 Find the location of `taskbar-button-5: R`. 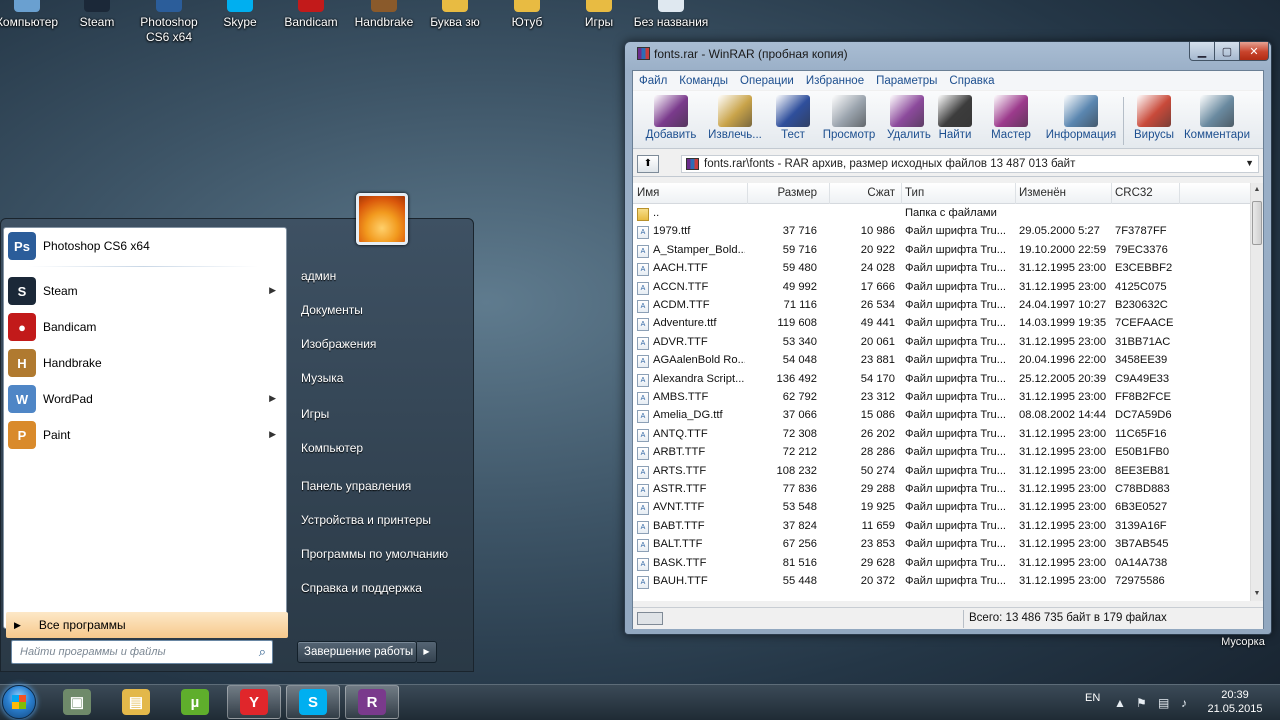

taskbar-button-5: R is located at coordinates (372, 702).